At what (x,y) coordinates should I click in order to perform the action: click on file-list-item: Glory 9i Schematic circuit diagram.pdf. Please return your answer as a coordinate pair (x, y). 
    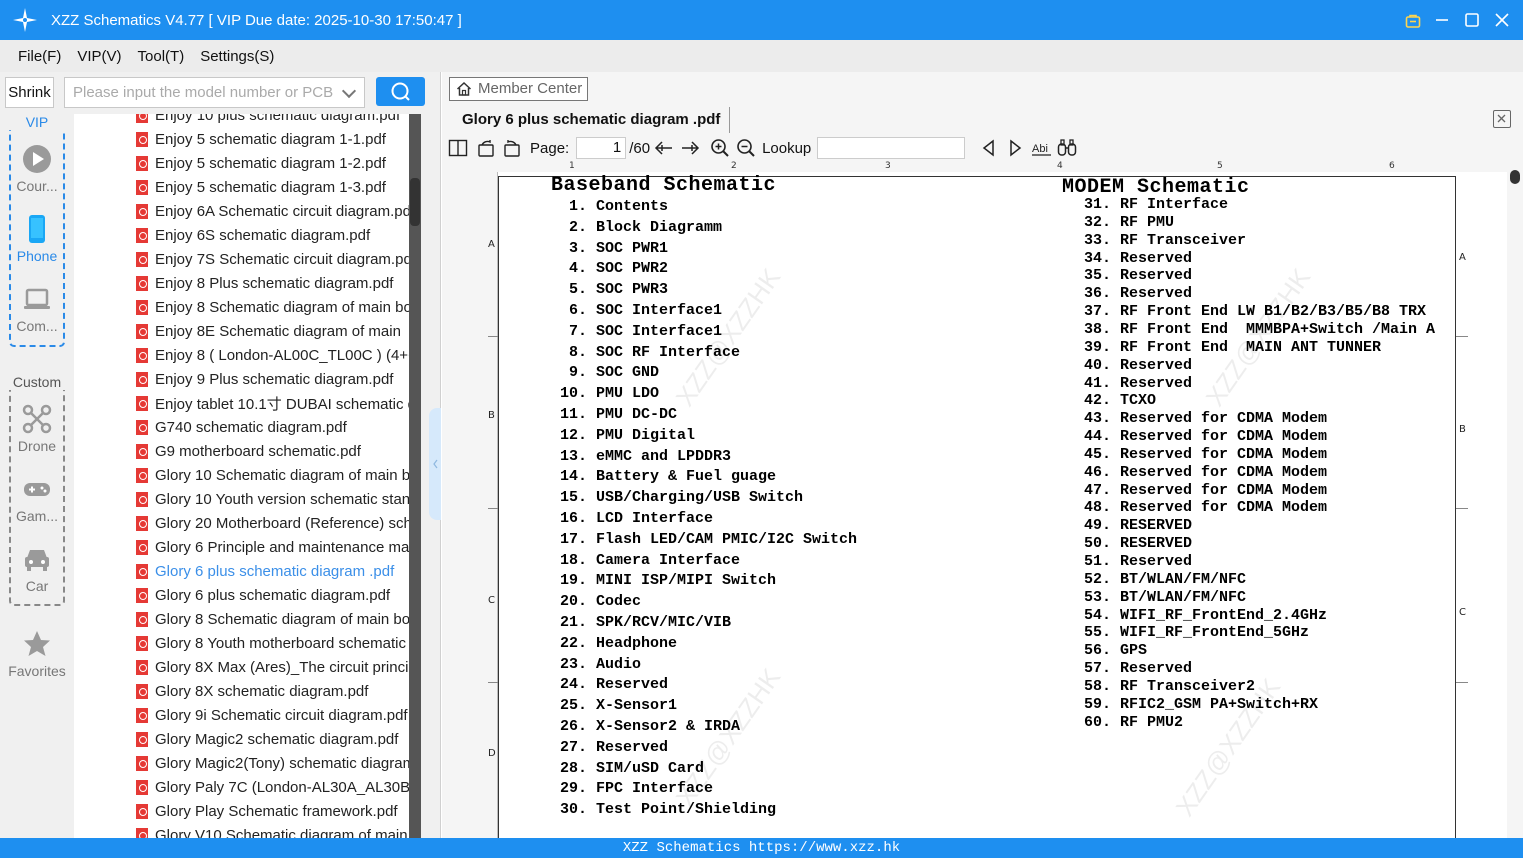
    Looking at the image, I should click on (272, 715).